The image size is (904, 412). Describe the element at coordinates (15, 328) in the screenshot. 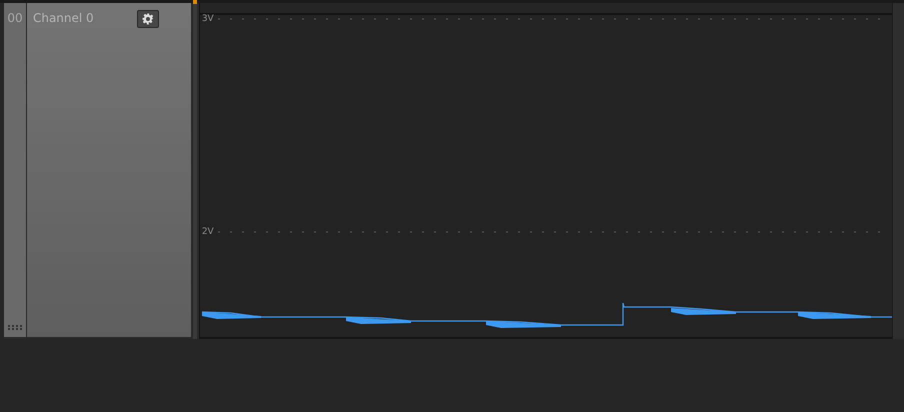

I see `drag-handle-icon` at that location.